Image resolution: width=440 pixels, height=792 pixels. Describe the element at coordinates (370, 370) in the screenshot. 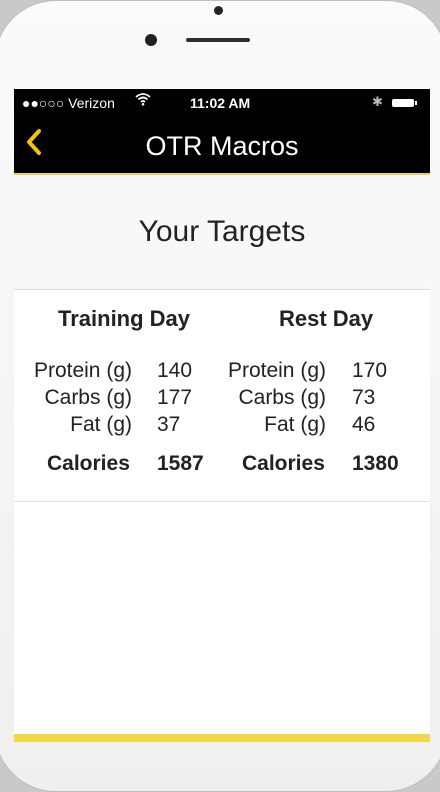

I see `rest-protein-value: 170` at that location.